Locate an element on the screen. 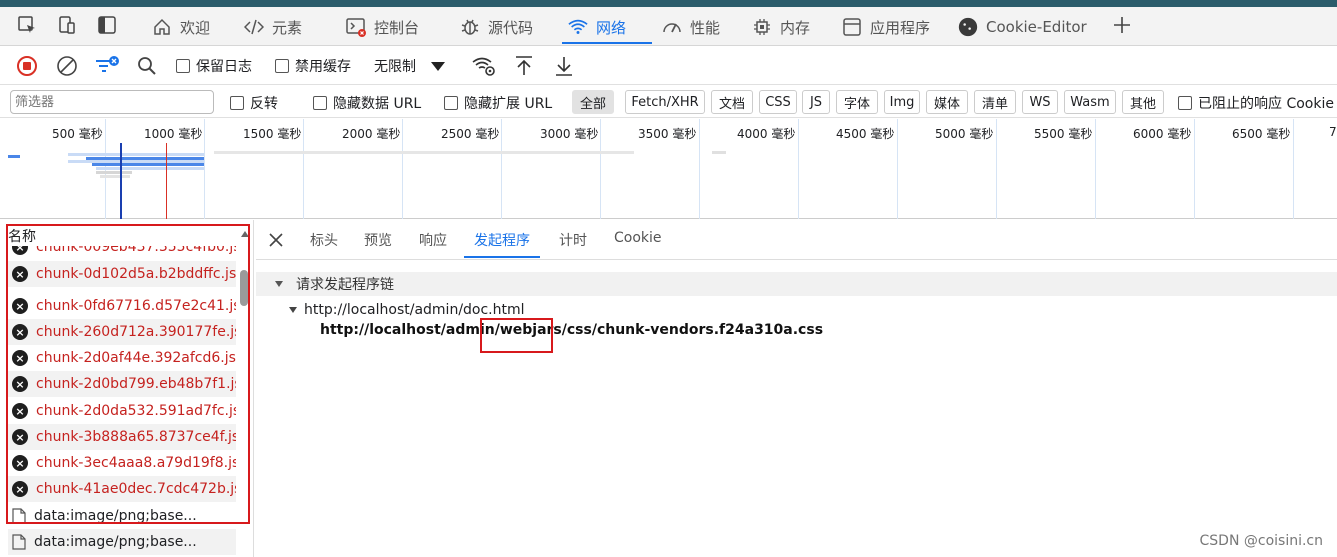 This screenshot has height=557, width=1337. gauge-icon is located at coordinates (672, 27).